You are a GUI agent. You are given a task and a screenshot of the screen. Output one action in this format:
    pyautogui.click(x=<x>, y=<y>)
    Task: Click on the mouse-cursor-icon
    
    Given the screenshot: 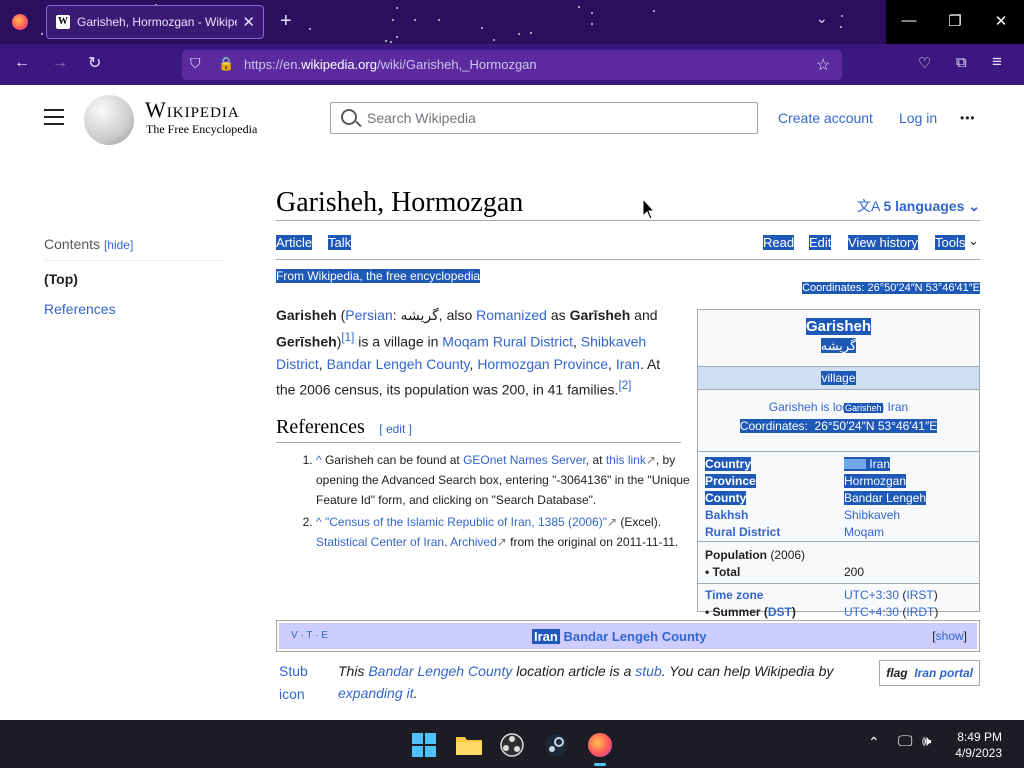 What is the action you would take?
    pyautogui.click(x=649, y=209)
    